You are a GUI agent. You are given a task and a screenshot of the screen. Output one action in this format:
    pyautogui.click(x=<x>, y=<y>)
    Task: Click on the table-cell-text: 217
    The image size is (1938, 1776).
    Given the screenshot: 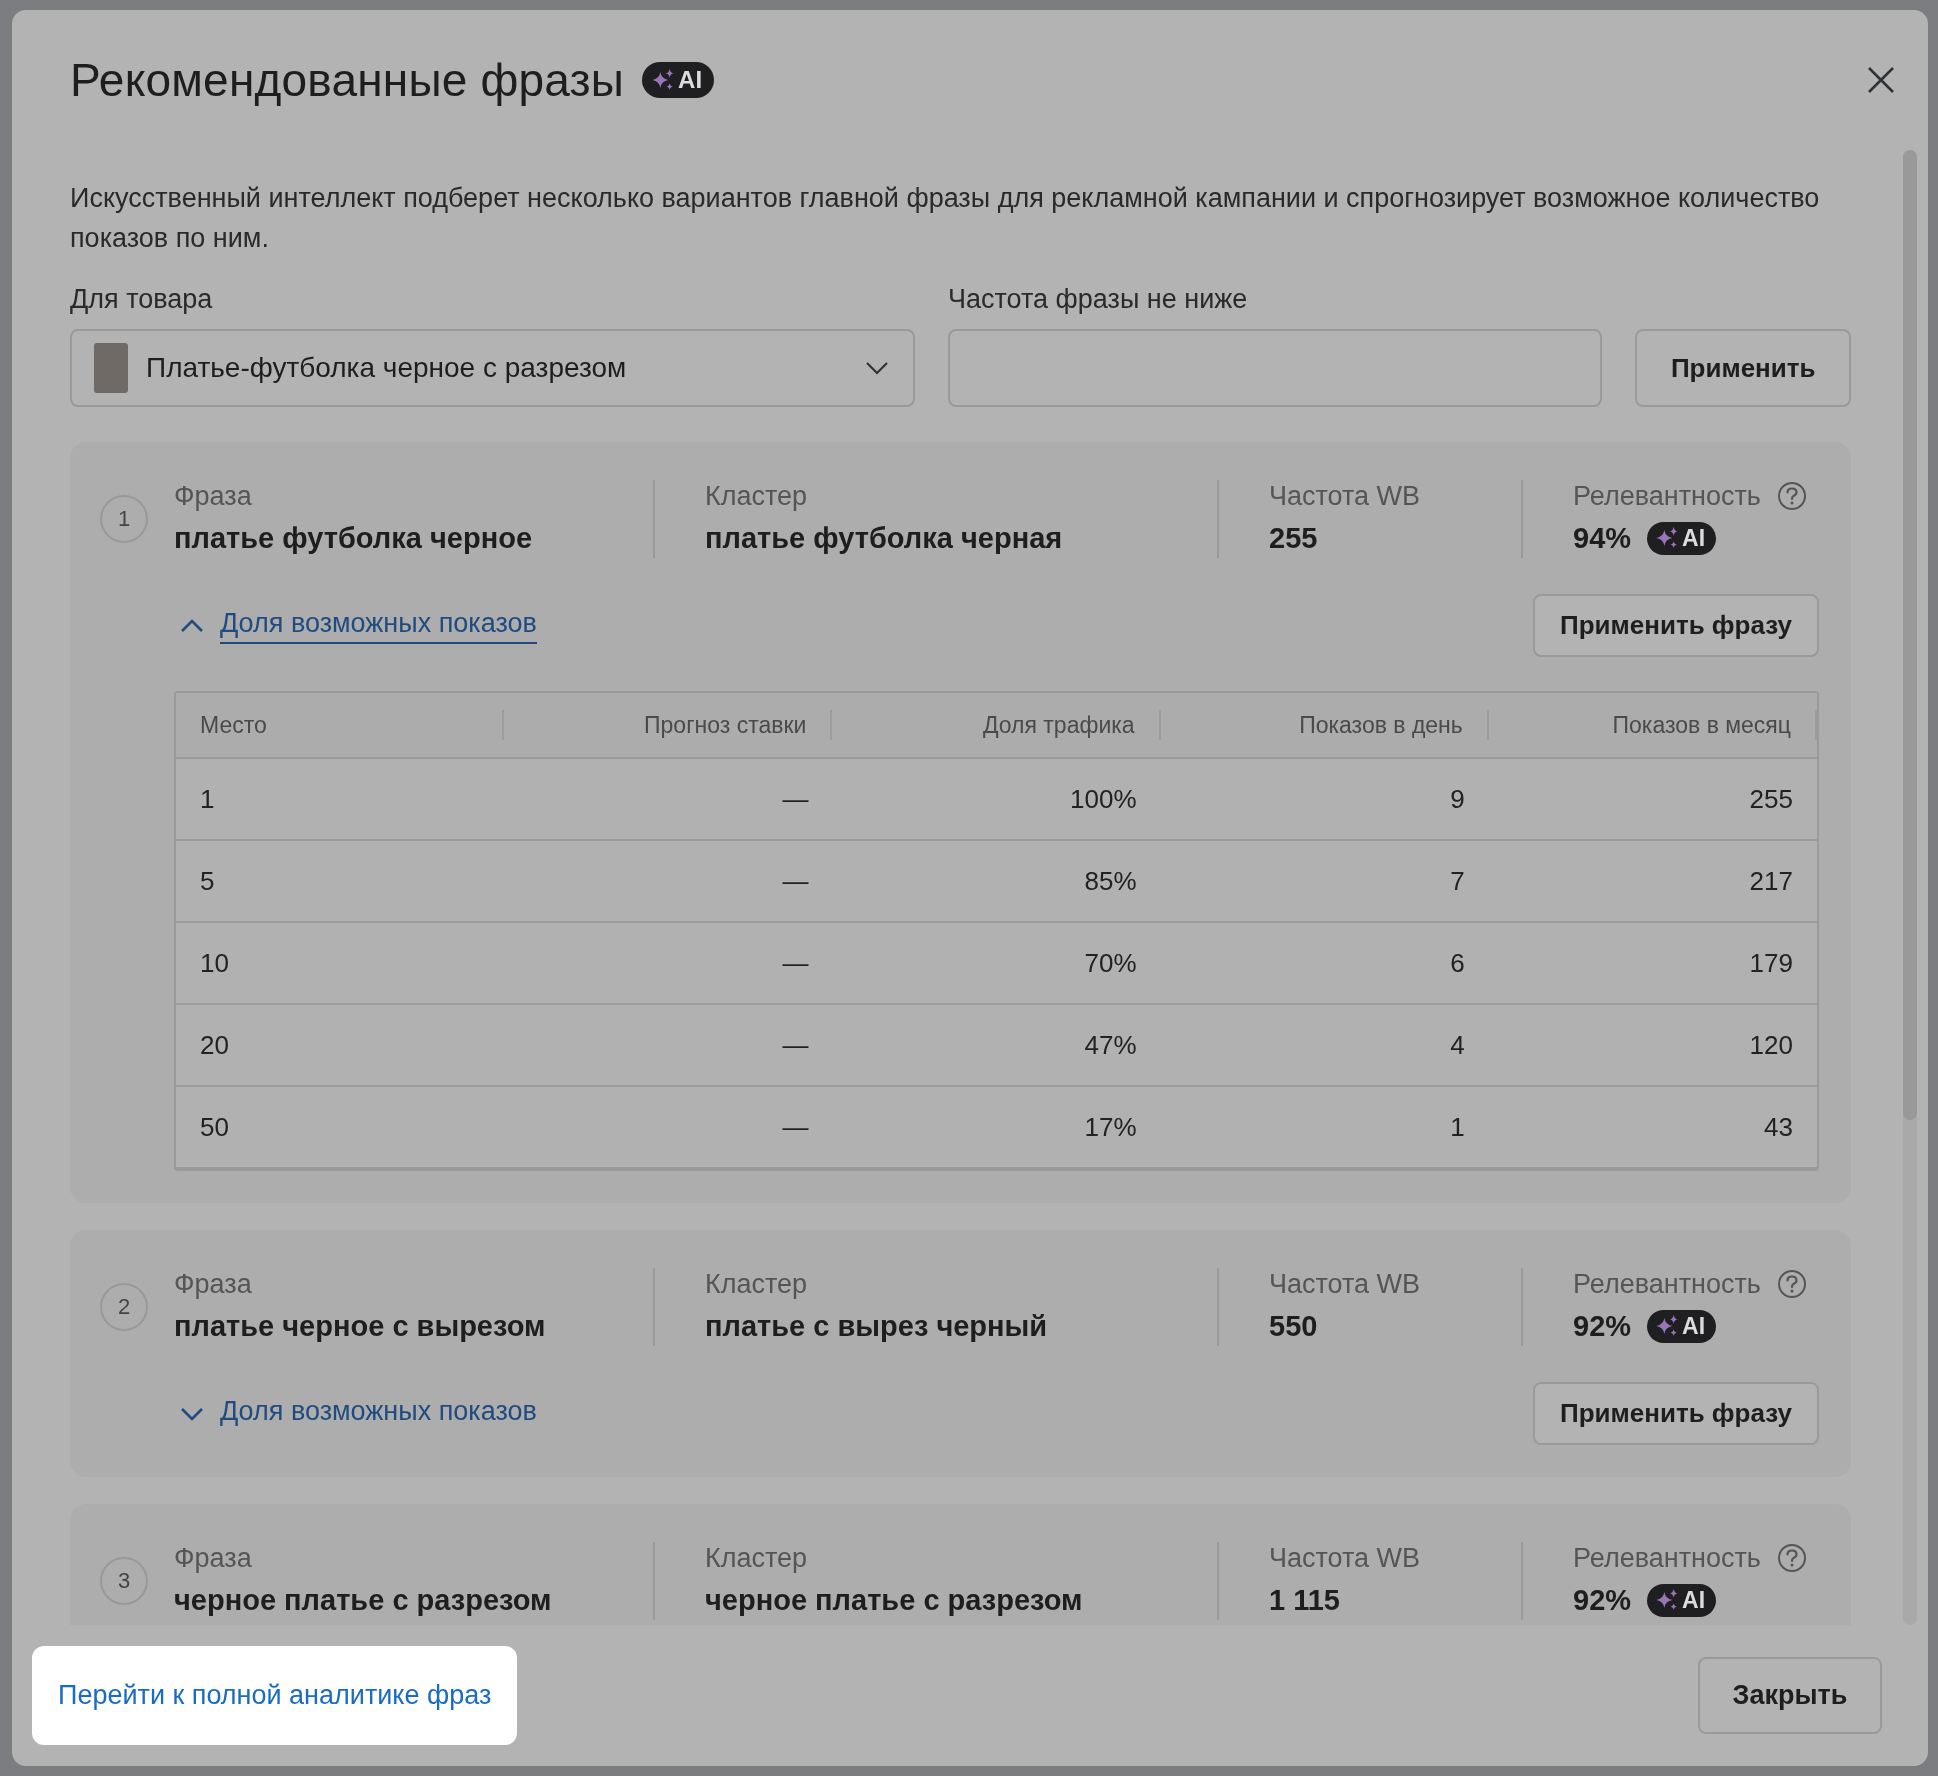 What is the action you would take?
    pyautogui.click(x=1771, y=881)
    